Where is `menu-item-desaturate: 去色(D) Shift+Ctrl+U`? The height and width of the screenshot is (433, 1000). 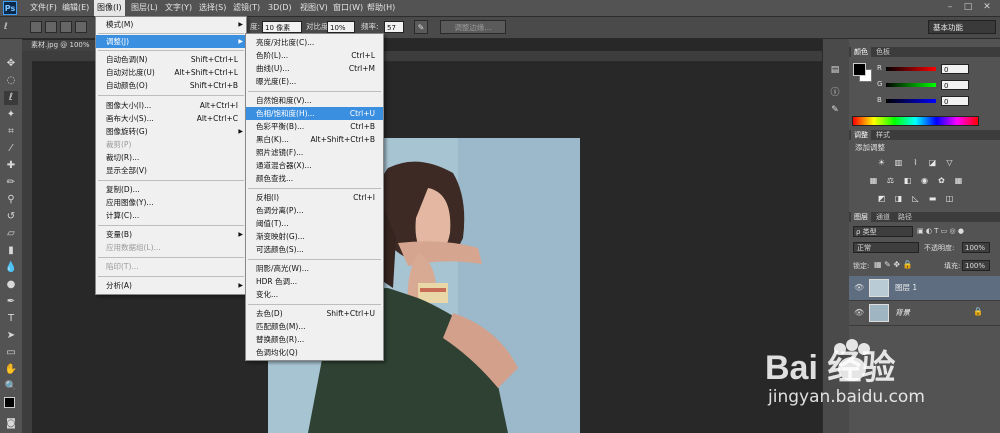
menu-item-desaturate: 去色(D) Shift+Ctrl+U is located at coordinates (314, 313).